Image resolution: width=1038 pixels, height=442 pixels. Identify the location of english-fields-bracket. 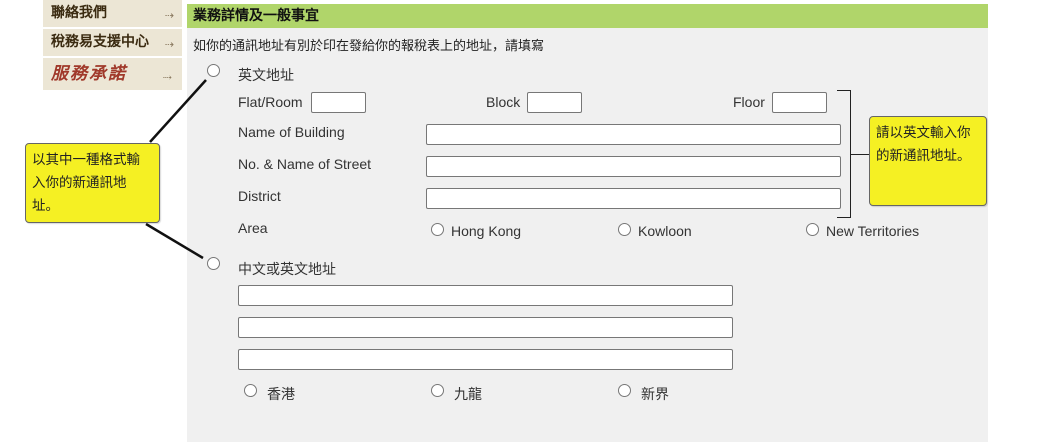
(844, 154).